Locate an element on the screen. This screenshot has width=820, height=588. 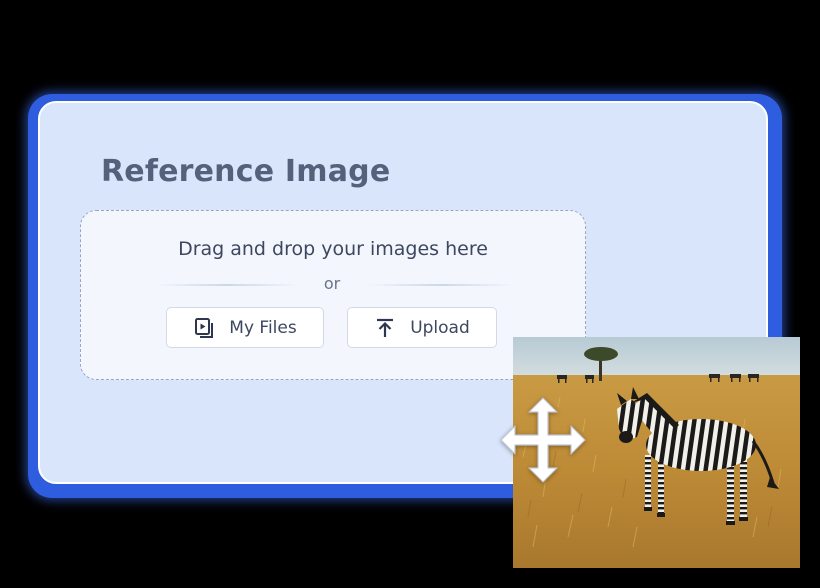
my-files-button: My Files is located at coordinates (245, 327).